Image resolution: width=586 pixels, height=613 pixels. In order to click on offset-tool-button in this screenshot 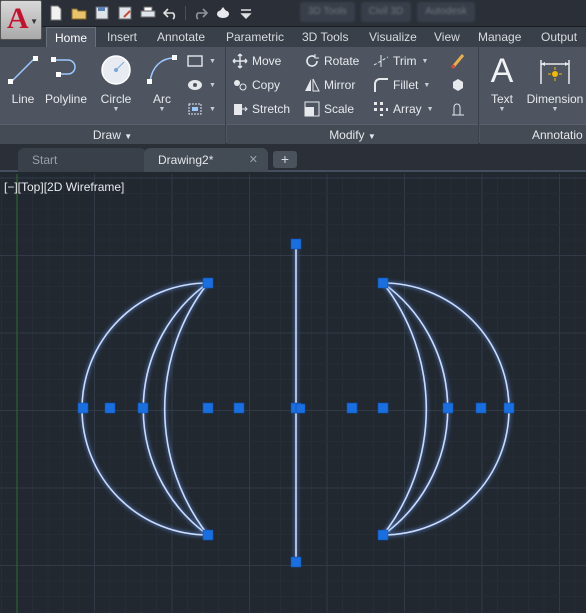, I will do `click(459, 109)`.